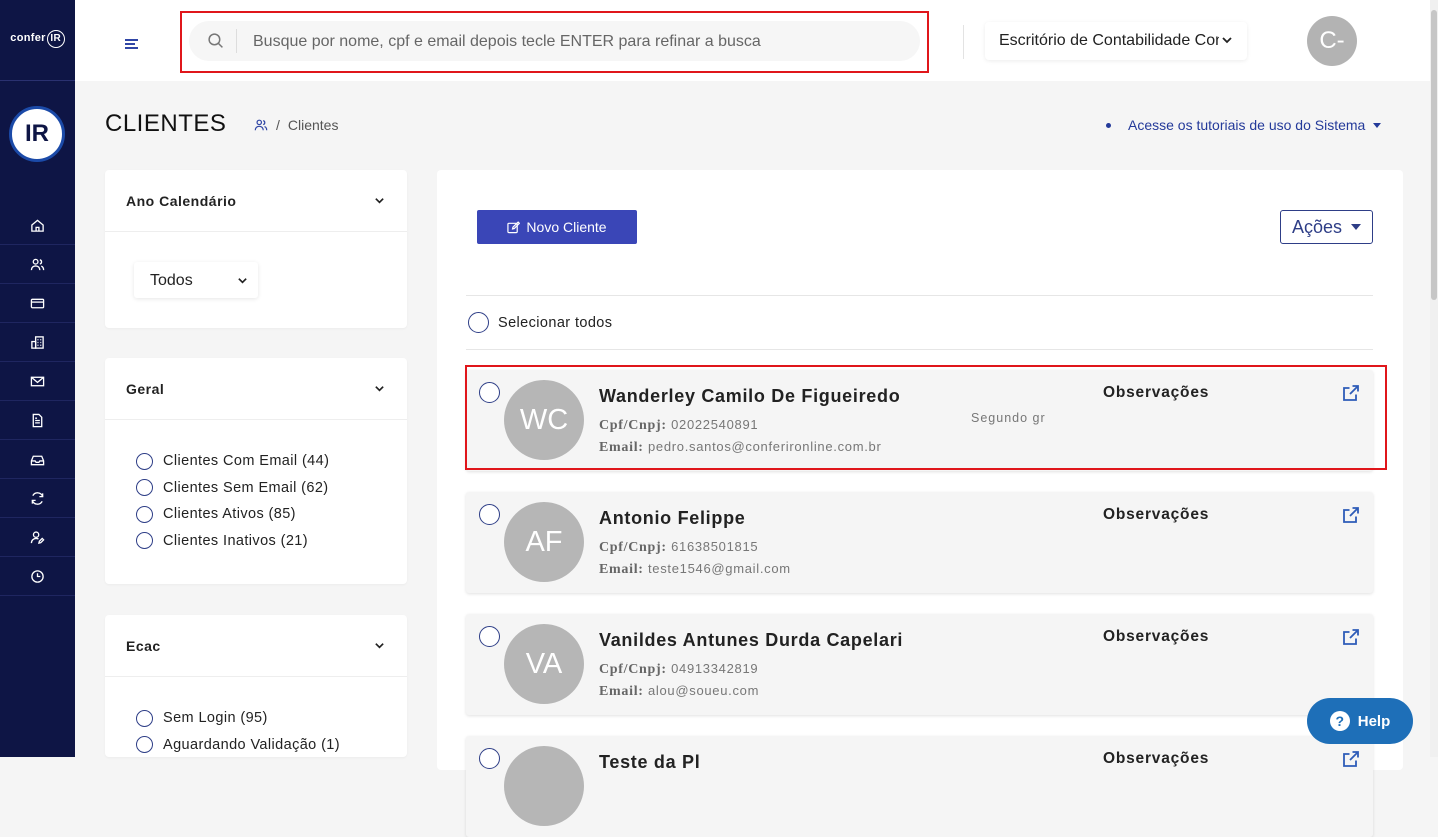 This screenshot has width=1438, height=837. What do you see at coordinates (256, 249) in the screenshot?
I see `filter-card-ano: Ano Calendário Todos` at bounding box center [256, 249].